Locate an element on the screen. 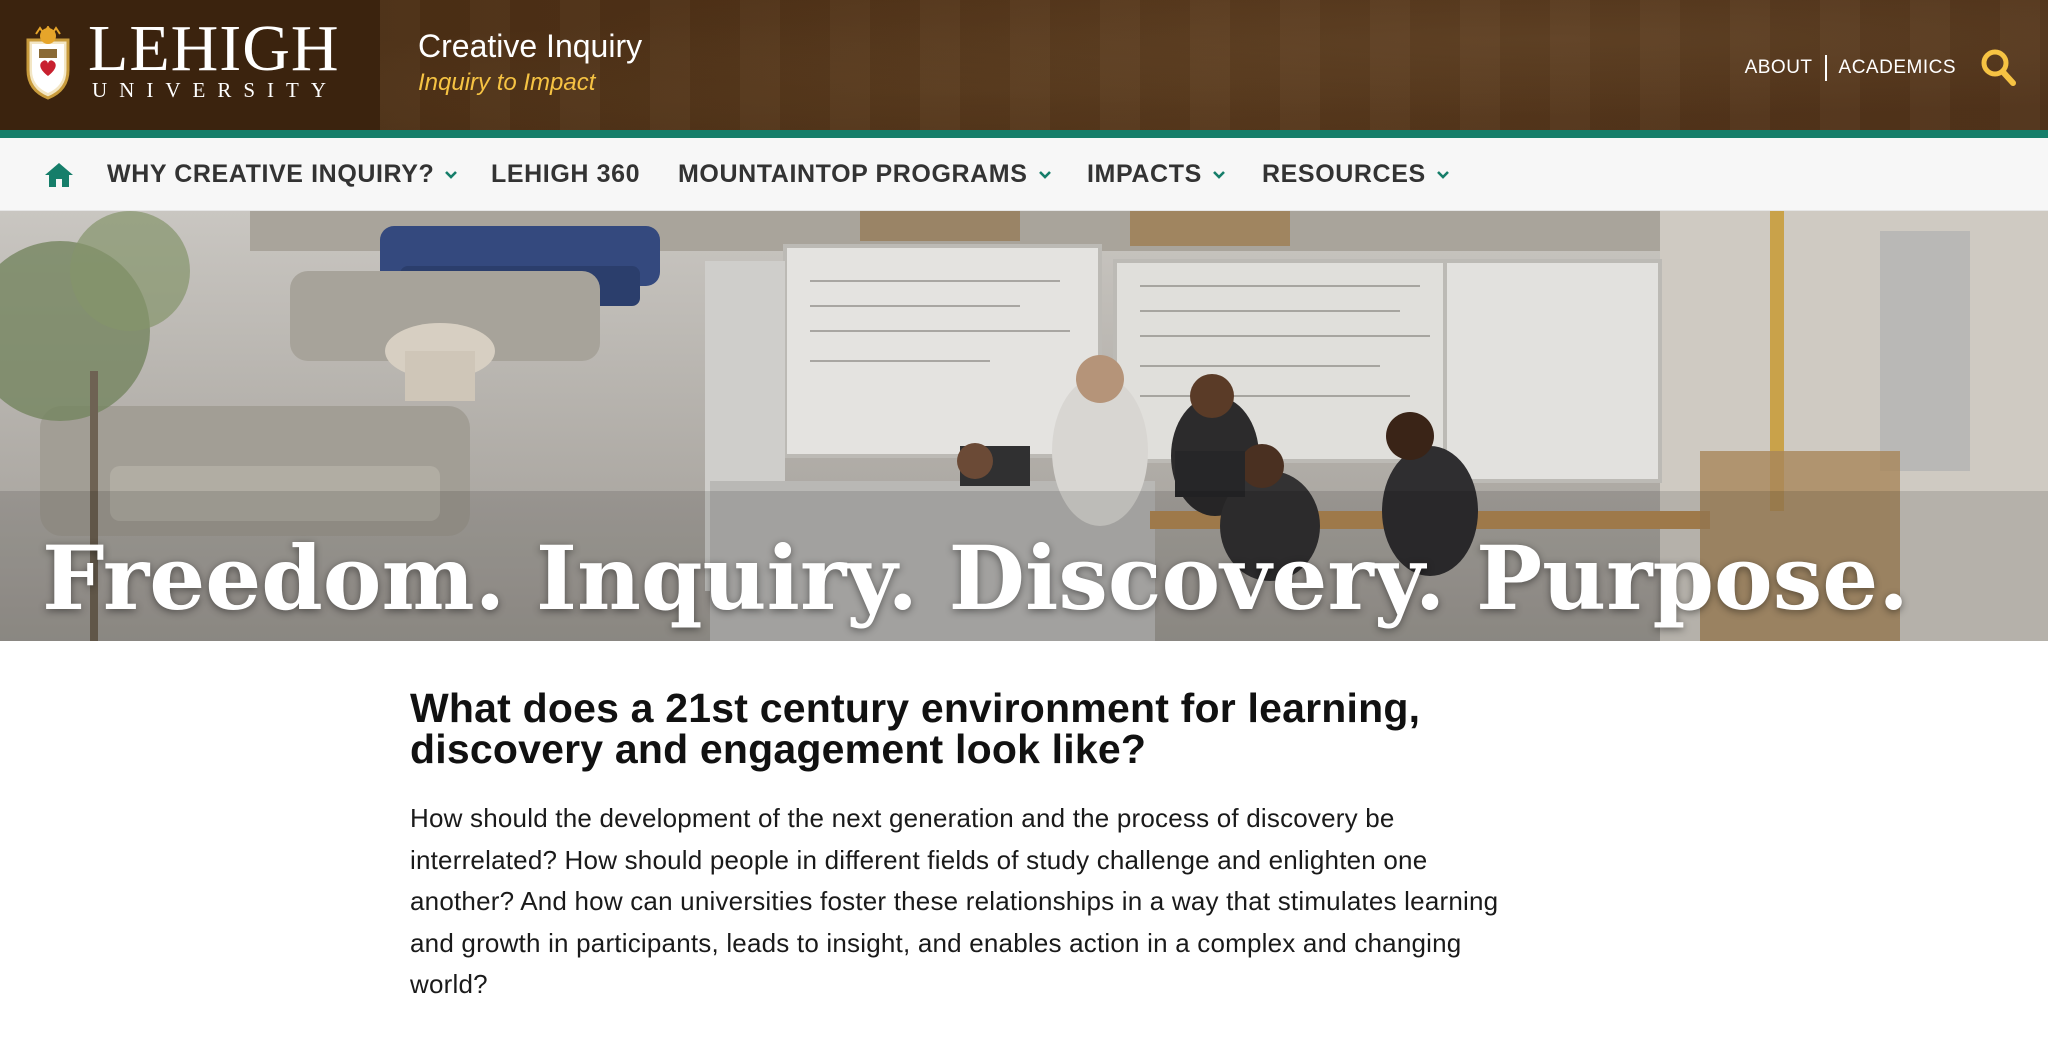  university-wordmark: UNIVERSITY is located at coordinates (215, 90).